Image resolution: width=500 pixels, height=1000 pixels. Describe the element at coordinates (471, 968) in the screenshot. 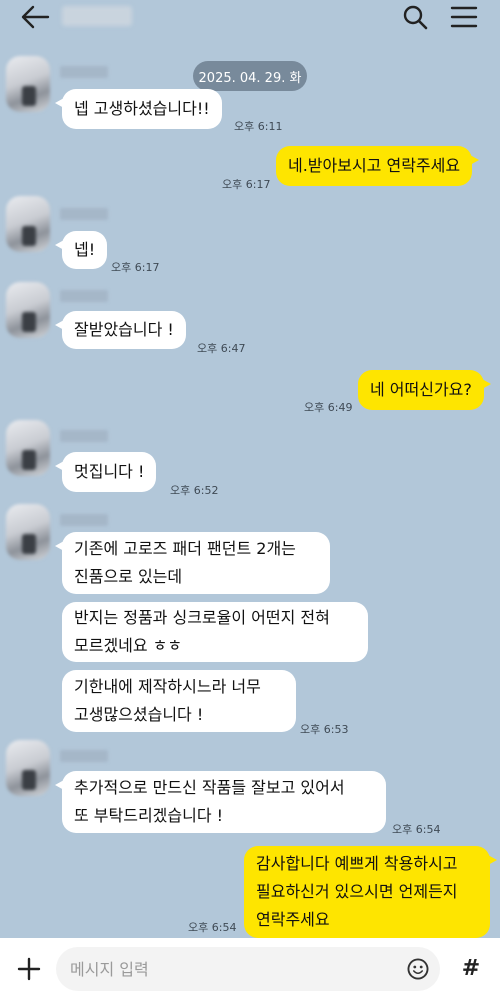

I see `hash-button: #` at that location.